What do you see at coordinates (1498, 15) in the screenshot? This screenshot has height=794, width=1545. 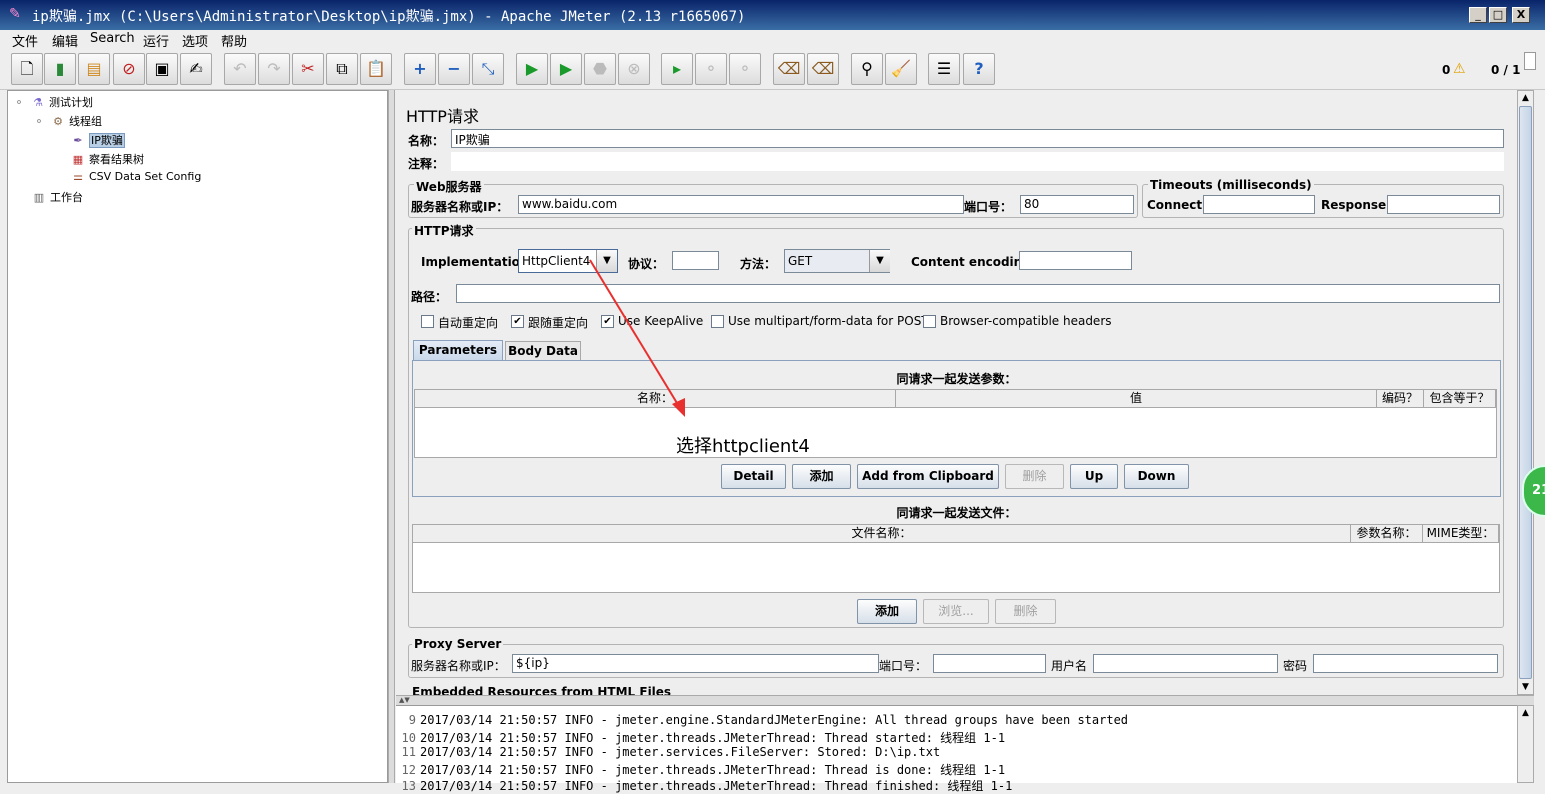 I see `maximize-button: □` at bounding box center [1498, 15].